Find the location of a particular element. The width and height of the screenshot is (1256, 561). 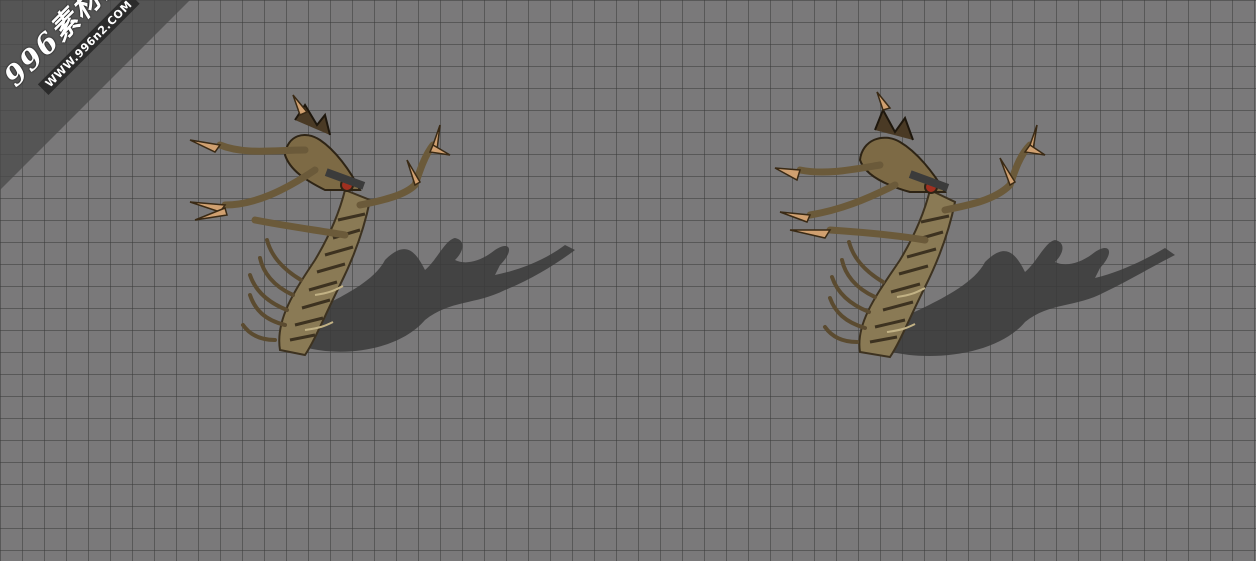

demon-torso is located at coordinates (904, 150).